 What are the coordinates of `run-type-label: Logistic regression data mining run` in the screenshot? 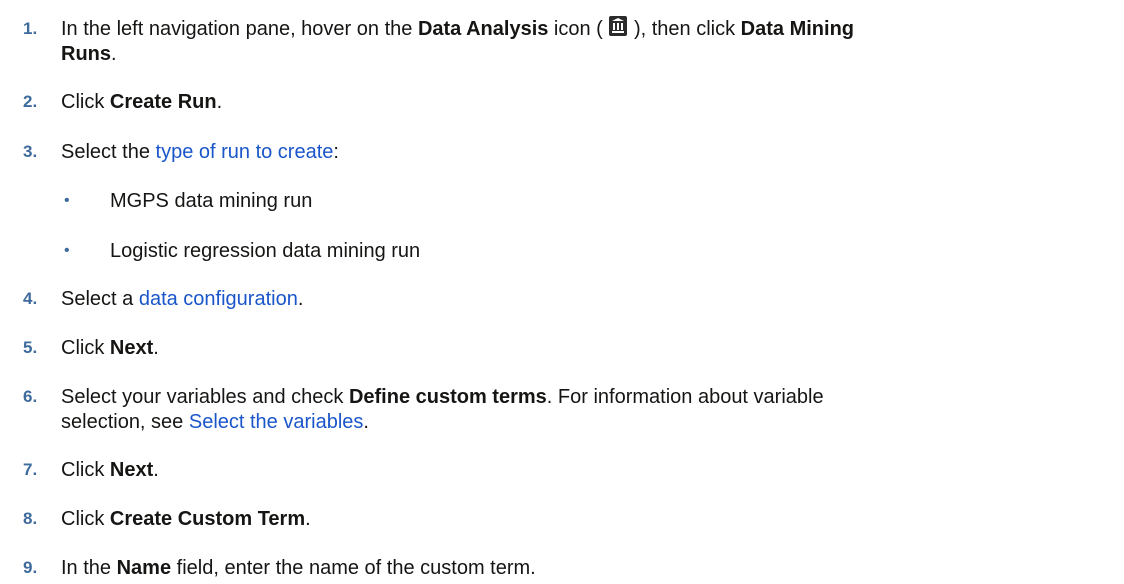 It's located at (265, 251).